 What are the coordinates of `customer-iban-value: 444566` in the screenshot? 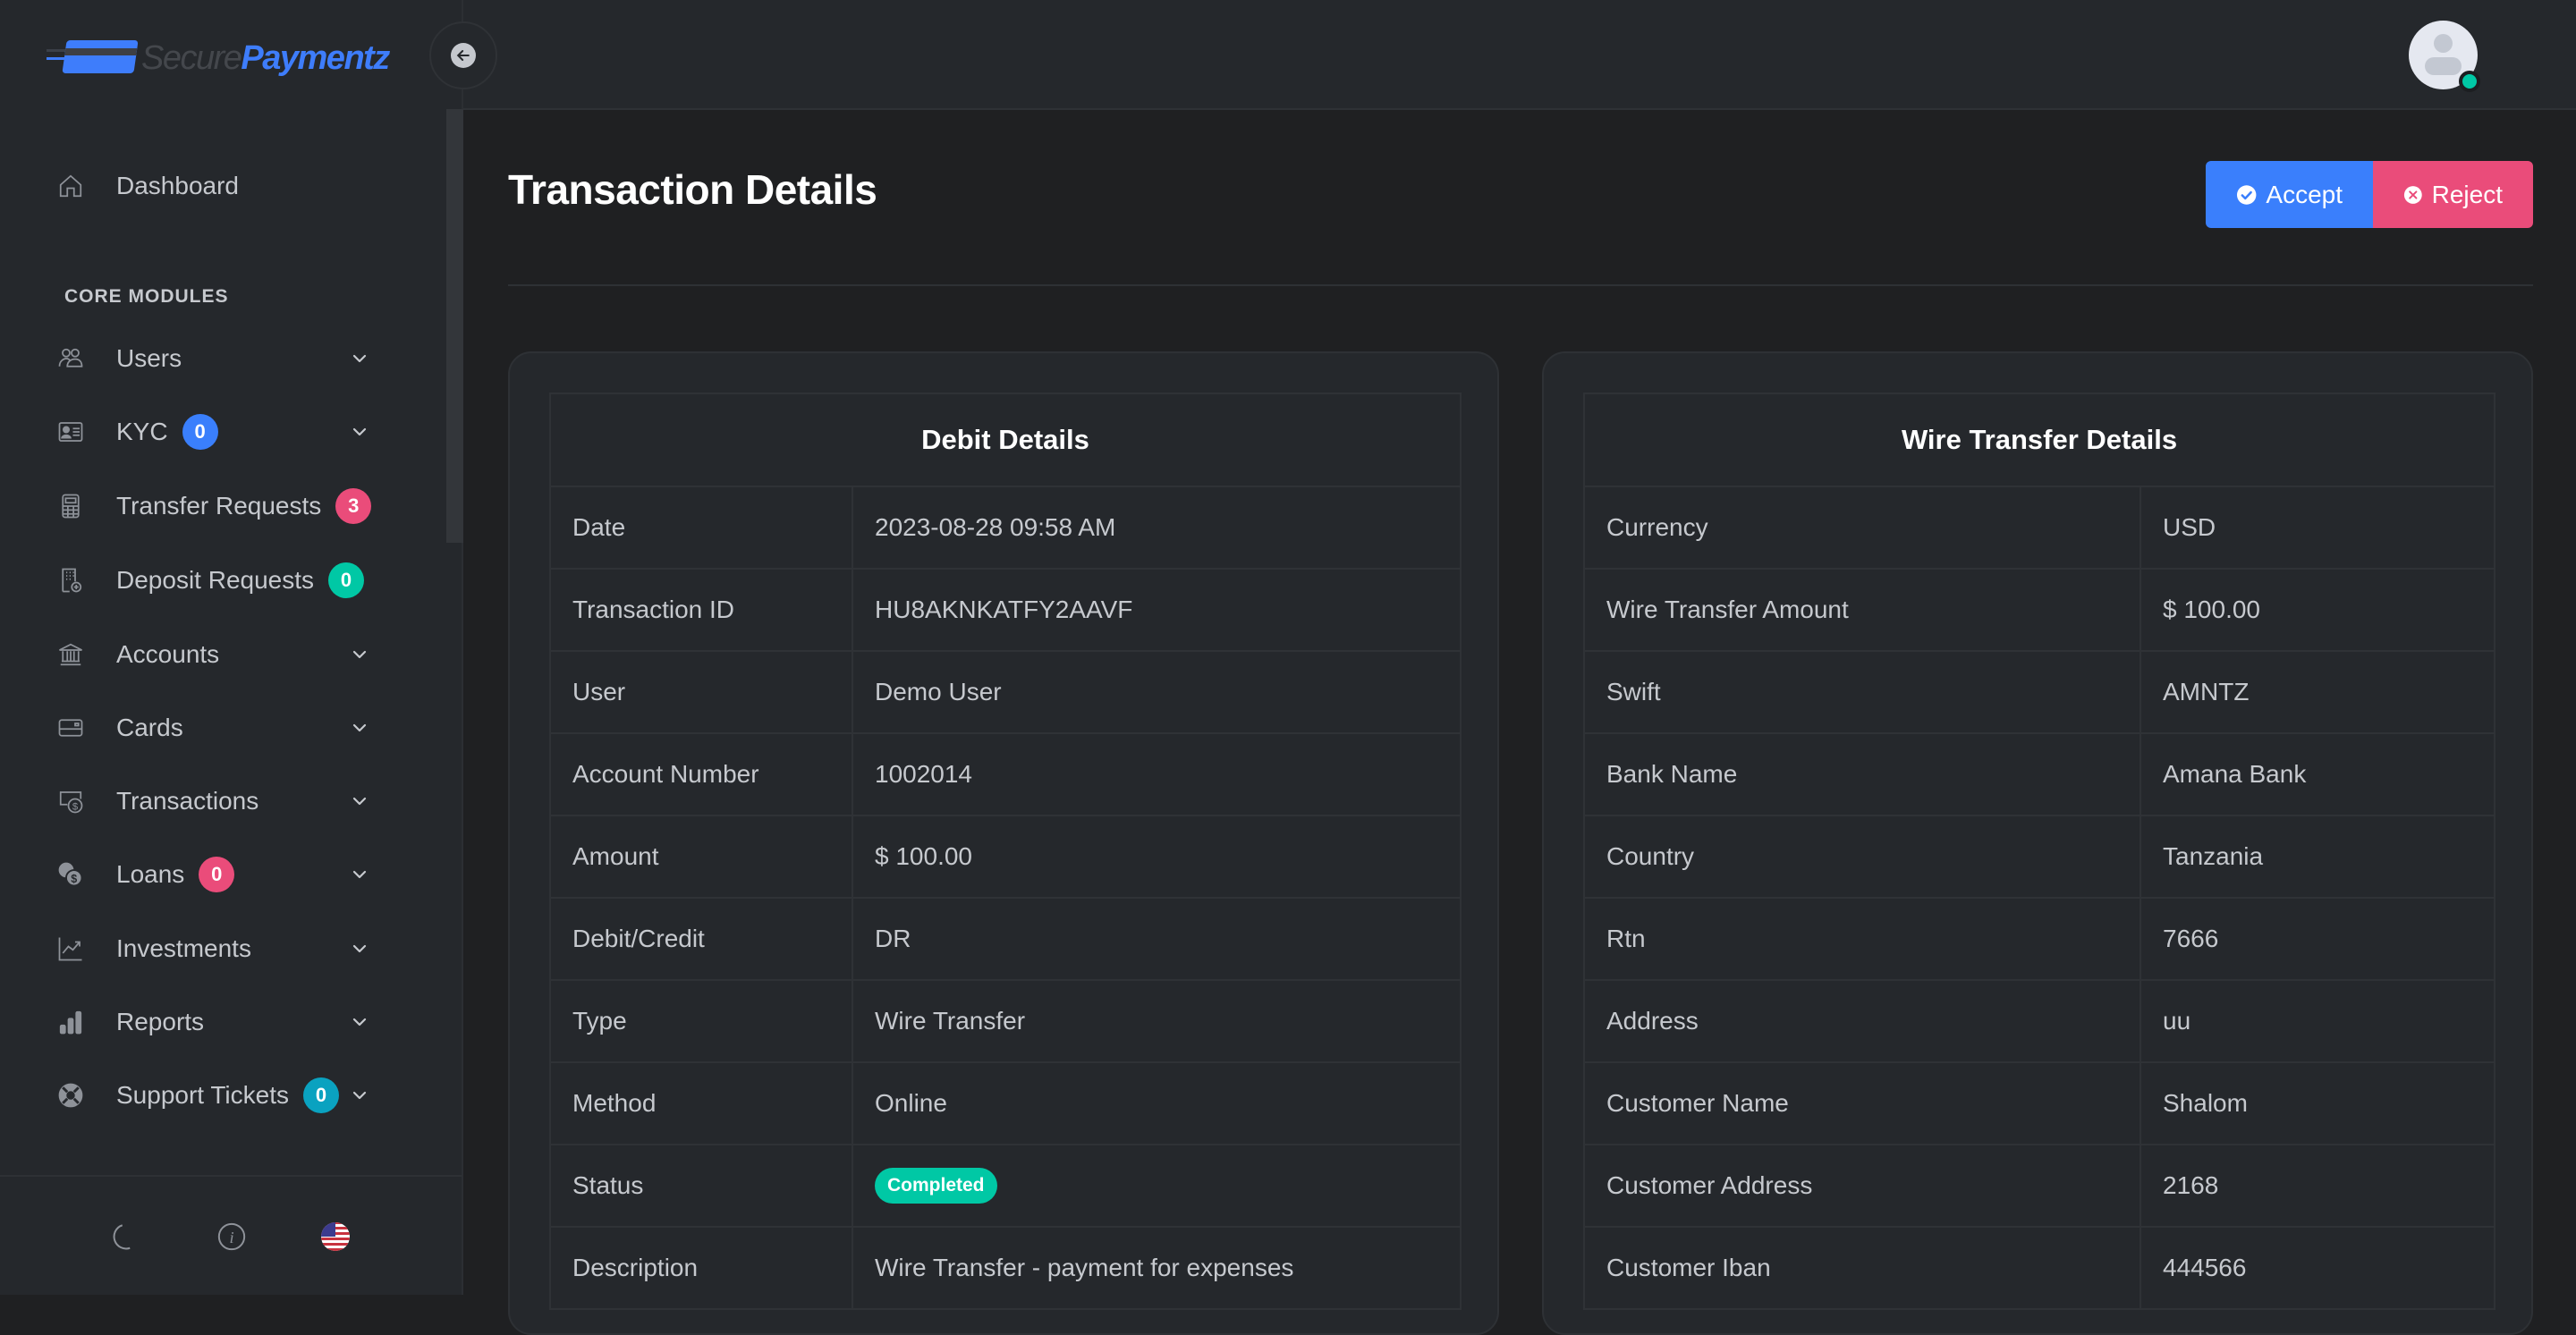 It's located at (2205, 1267).